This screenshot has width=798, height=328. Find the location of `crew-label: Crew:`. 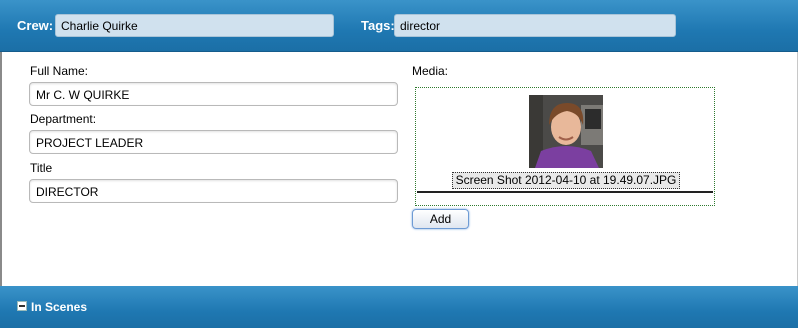

crew-label: Crew: is located at coordinates (35, 25).